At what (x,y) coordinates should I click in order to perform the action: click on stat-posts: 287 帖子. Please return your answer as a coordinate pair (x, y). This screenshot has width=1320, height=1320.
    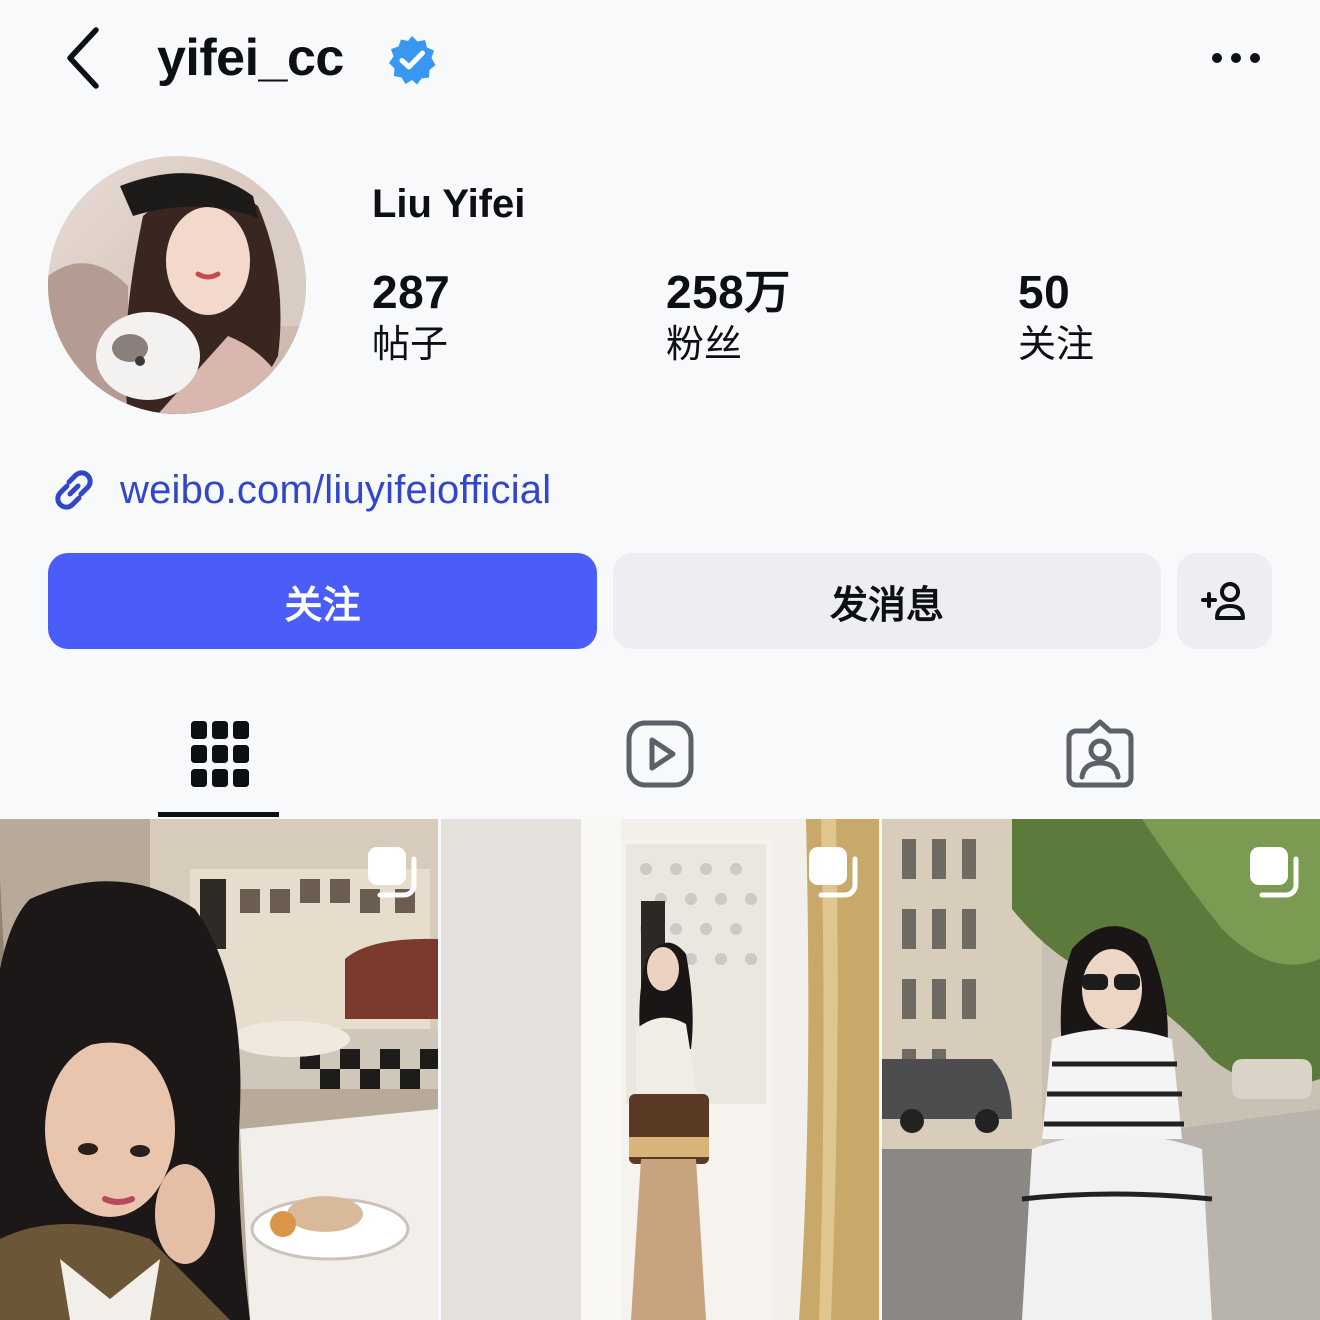
    Looking at the image, I should click on (411, 317).